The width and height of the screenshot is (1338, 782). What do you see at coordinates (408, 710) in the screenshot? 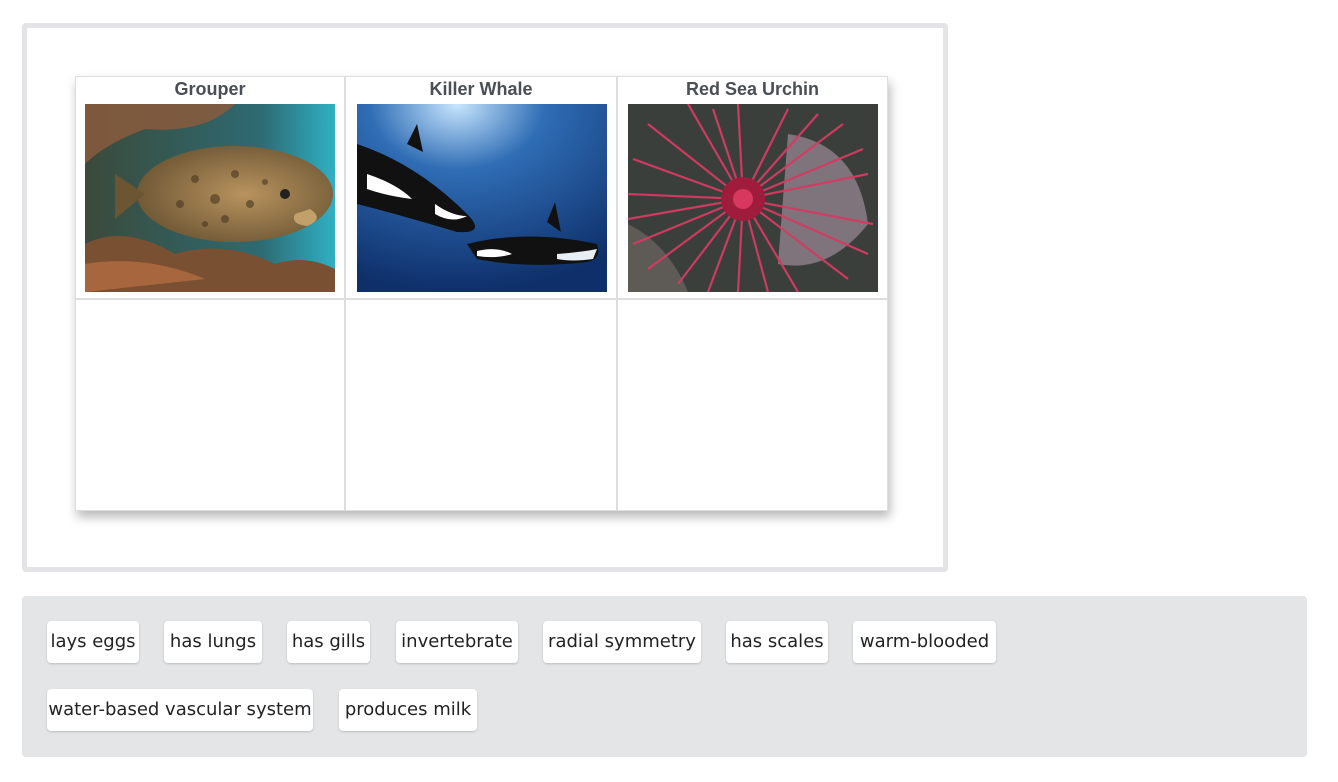
I see `chip-produces-milk: produces milk` at bounding box center [408, 710].